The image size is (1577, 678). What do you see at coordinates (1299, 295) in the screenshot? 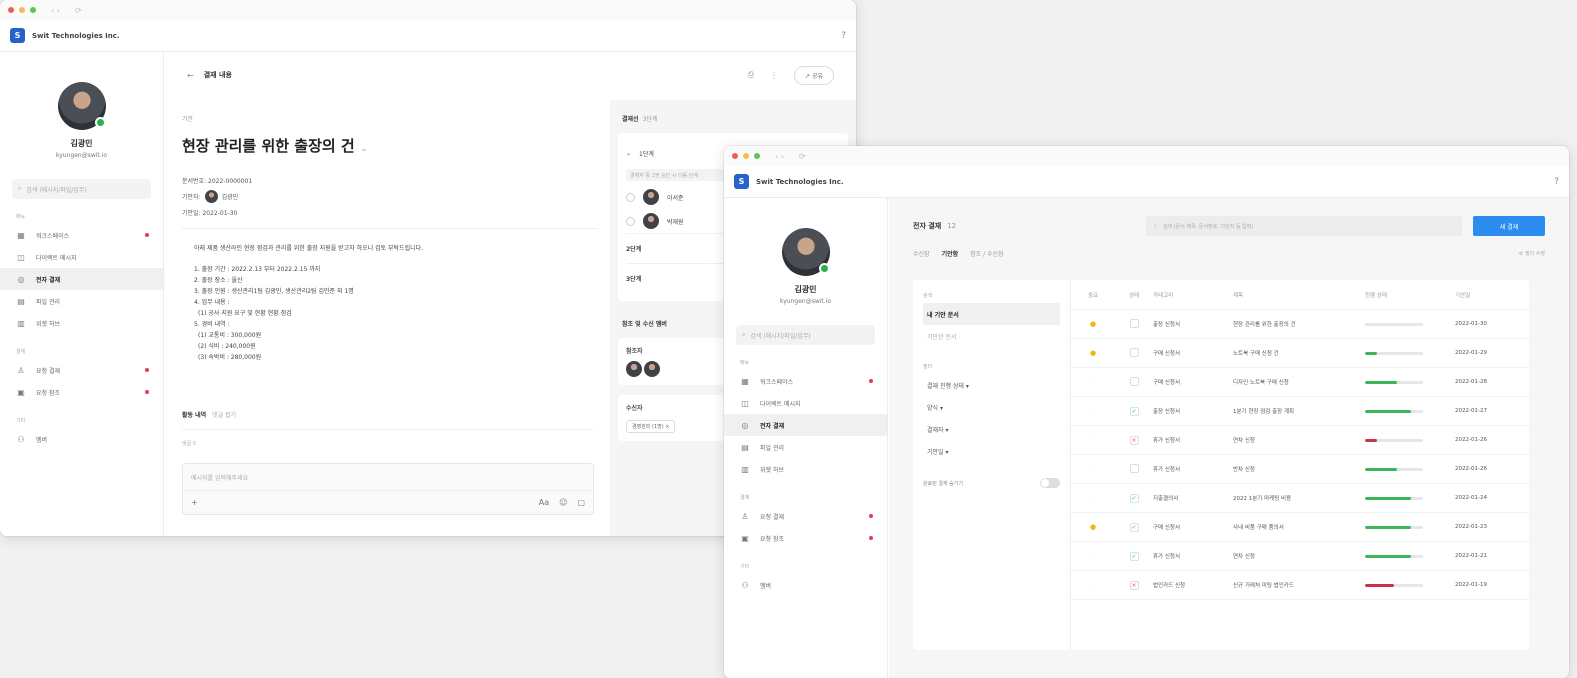
I see `col-header-title: 제목` at bounding box center [1299, 295].